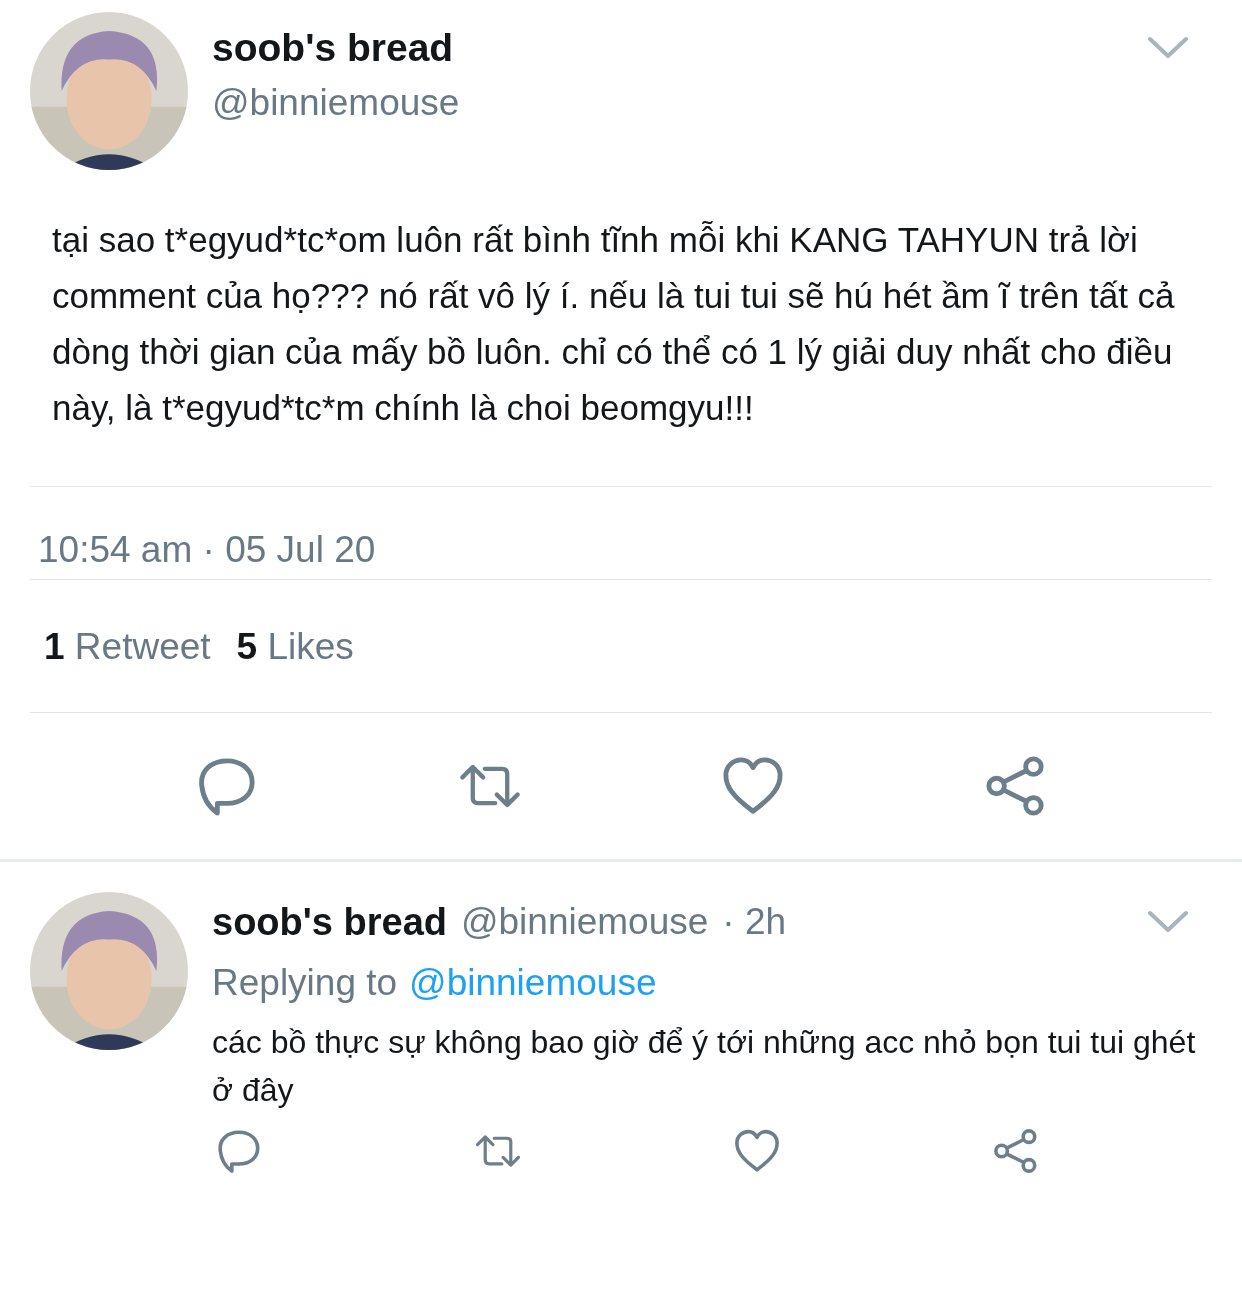 Image resolution: width=1242 pixels, height=1302 pixels. Describe the element at coordinates (127, 669) in the screenshot. I see `stat-count: 1 Retweet` at that location.